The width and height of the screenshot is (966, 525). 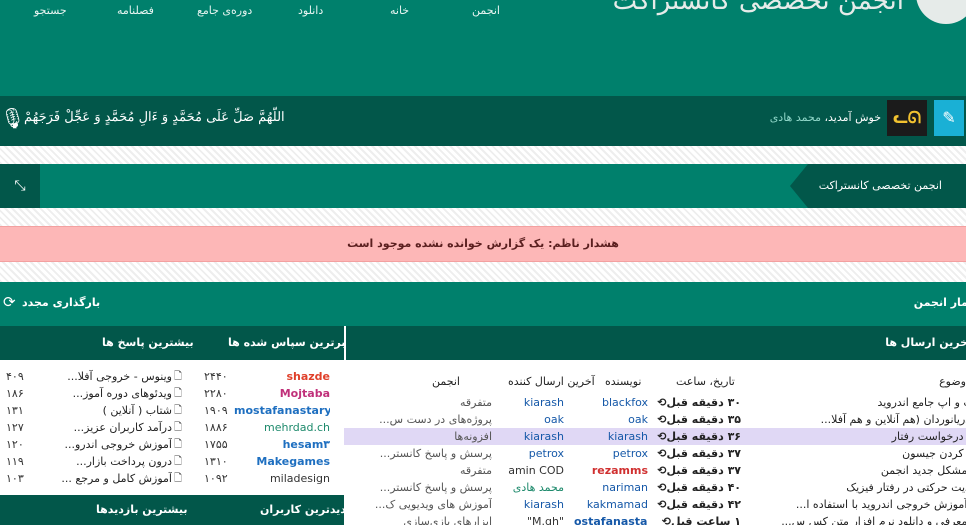 What do you see at coordinates (878, 186) in the screenshot?
I see `section-title-tab: انجمن تخصصی کانستراکت` at bounding box center [878, 186].